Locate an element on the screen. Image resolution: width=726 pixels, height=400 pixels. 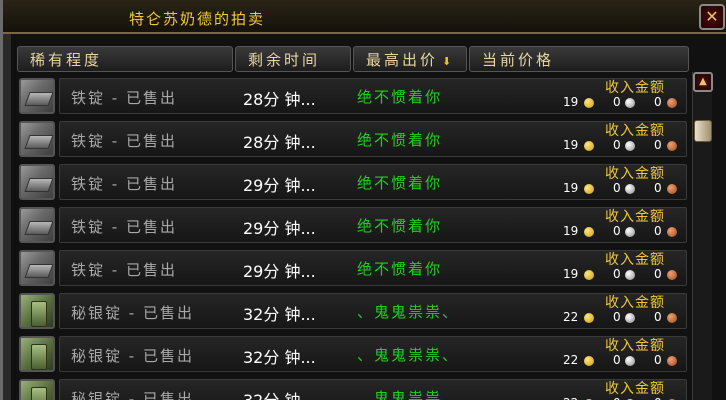
close-button: ✕ is located at coordinates (712, 17).